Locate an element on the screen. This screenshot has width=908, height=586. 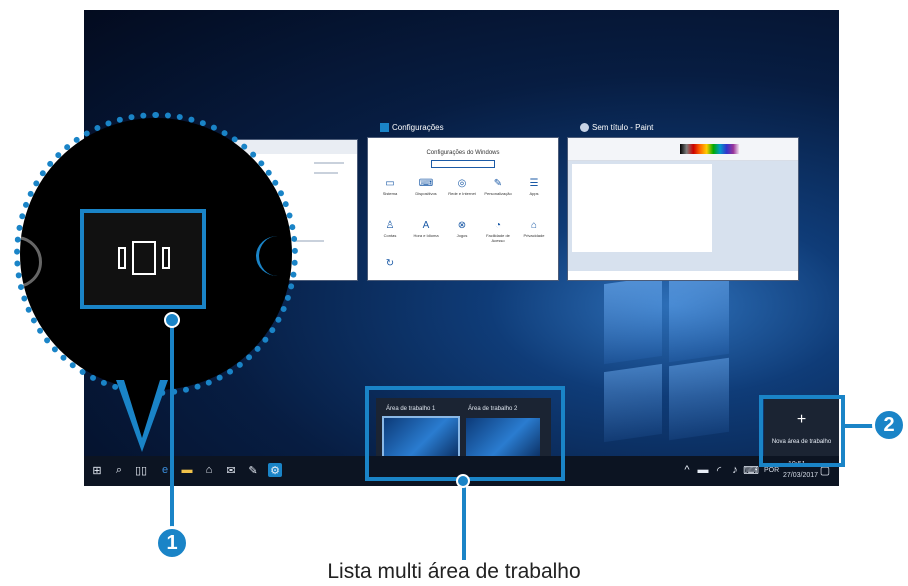
caption-pointer-line is located at coordinates (464, 520).